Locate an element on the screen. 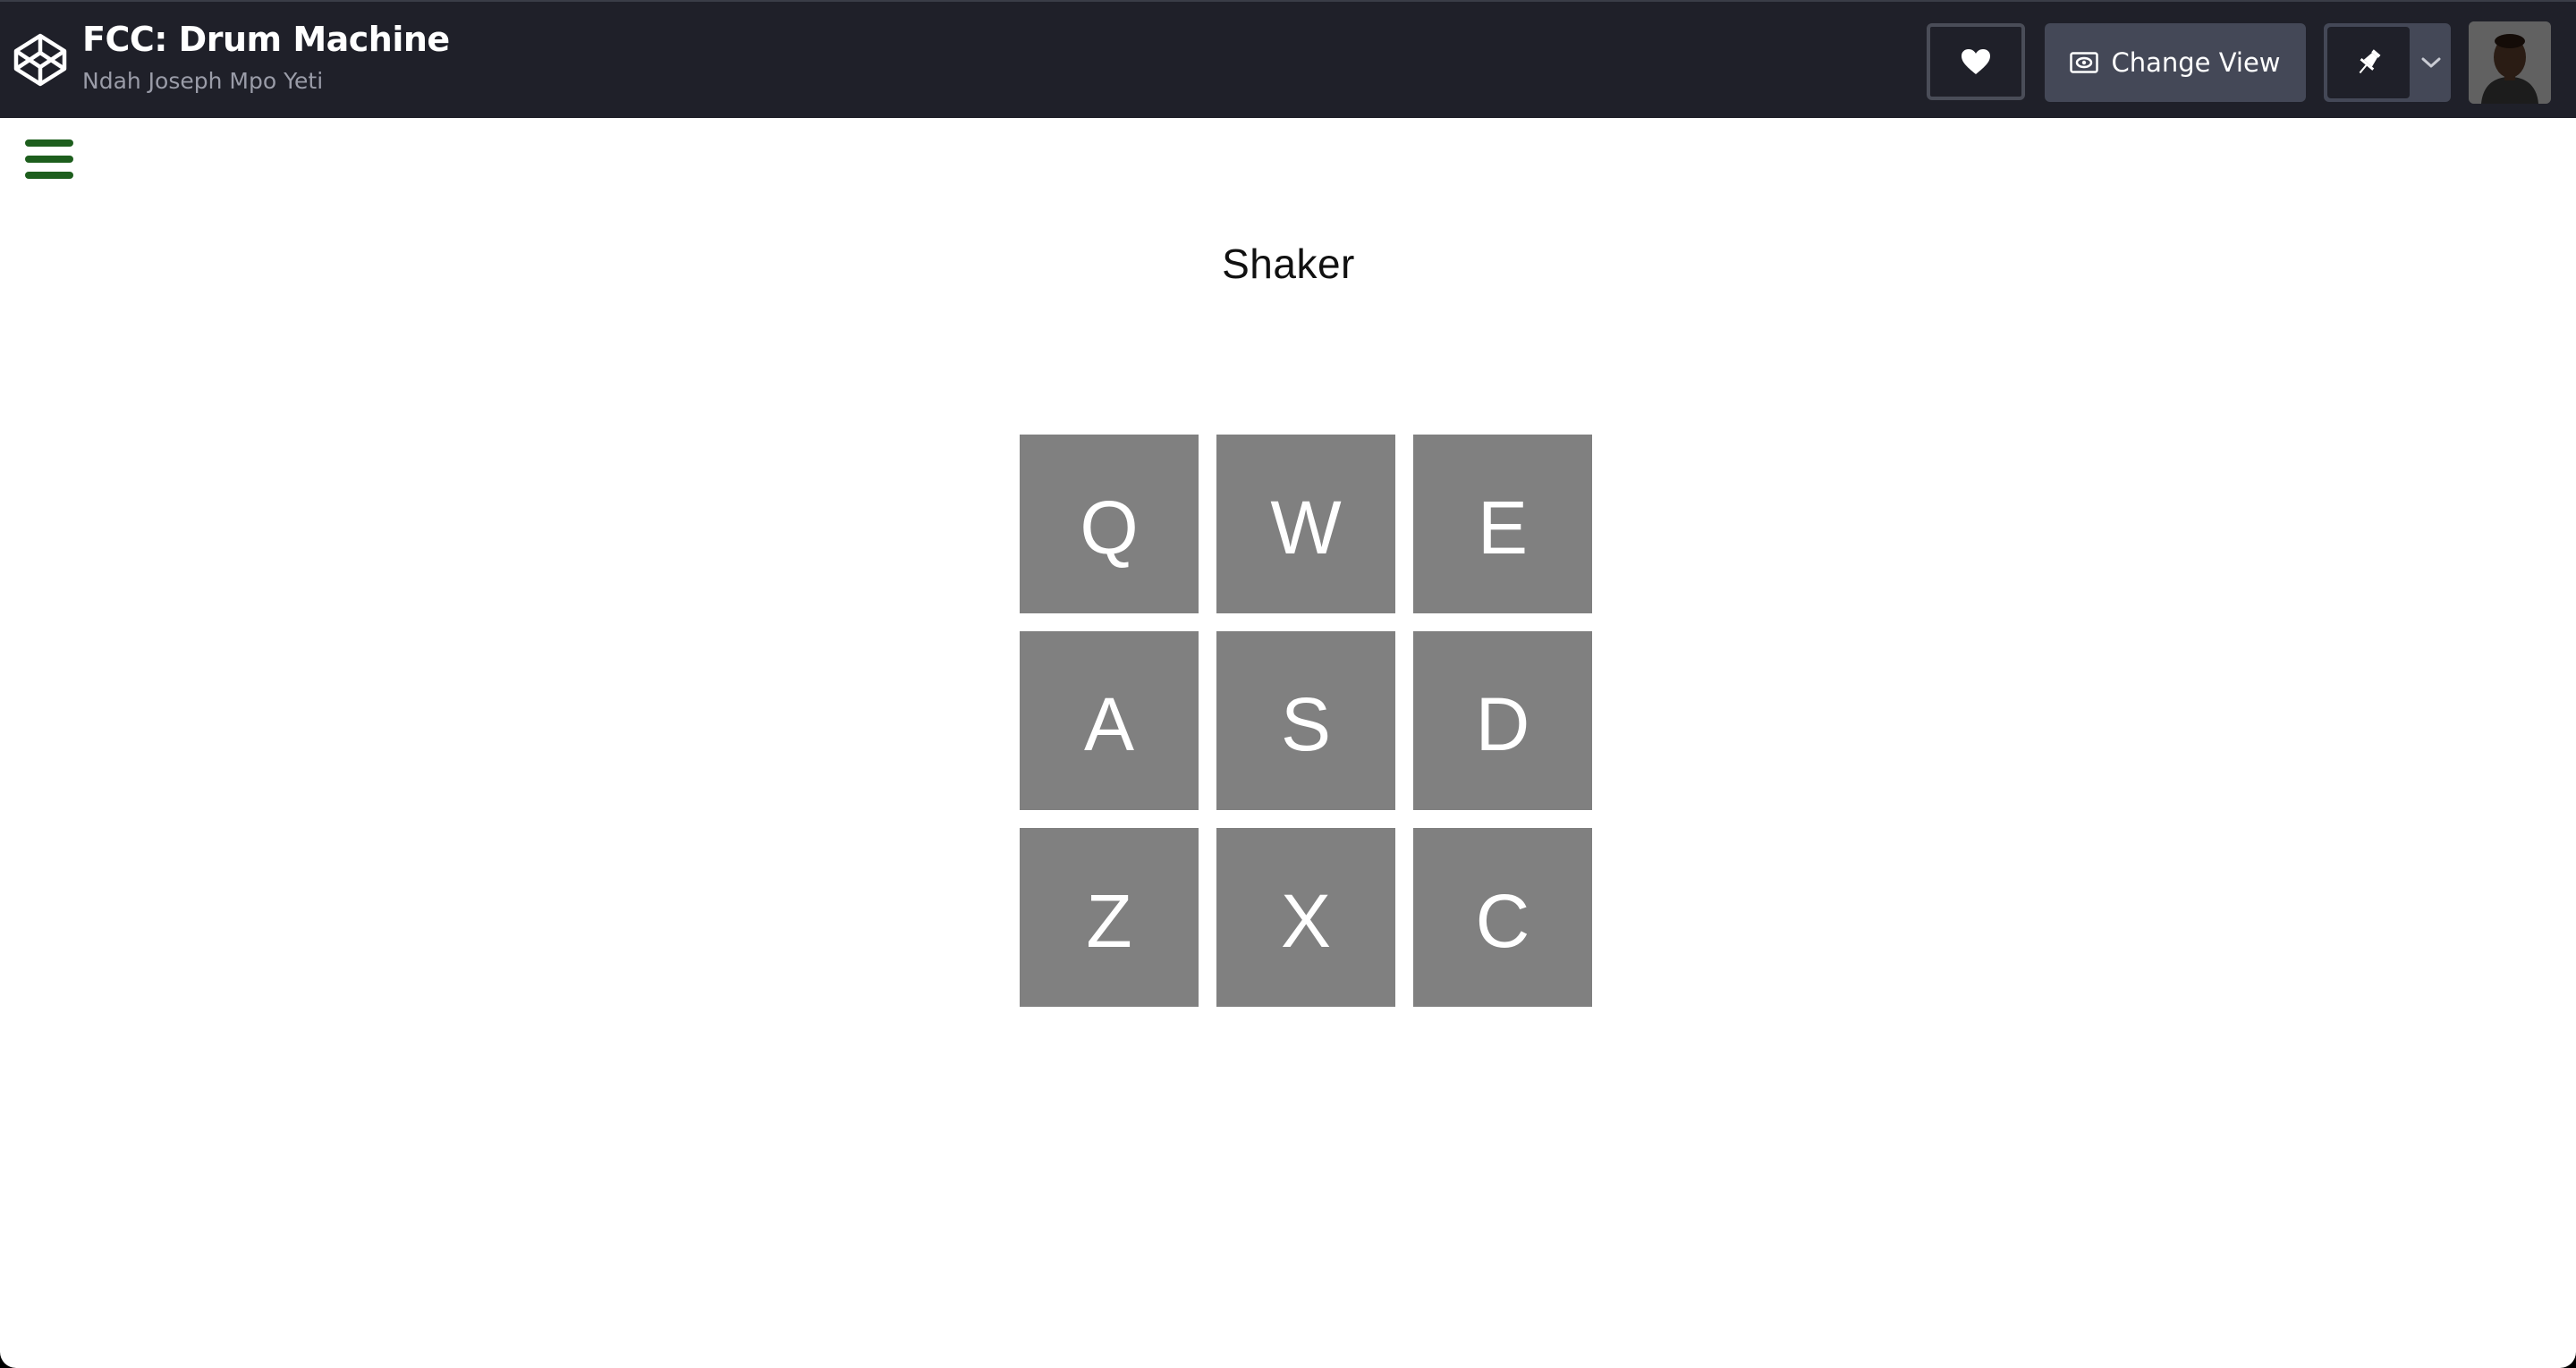 This screenshot has height=1368, width=2576. drum-pad-s: S is located at coordinates (1305, 720).